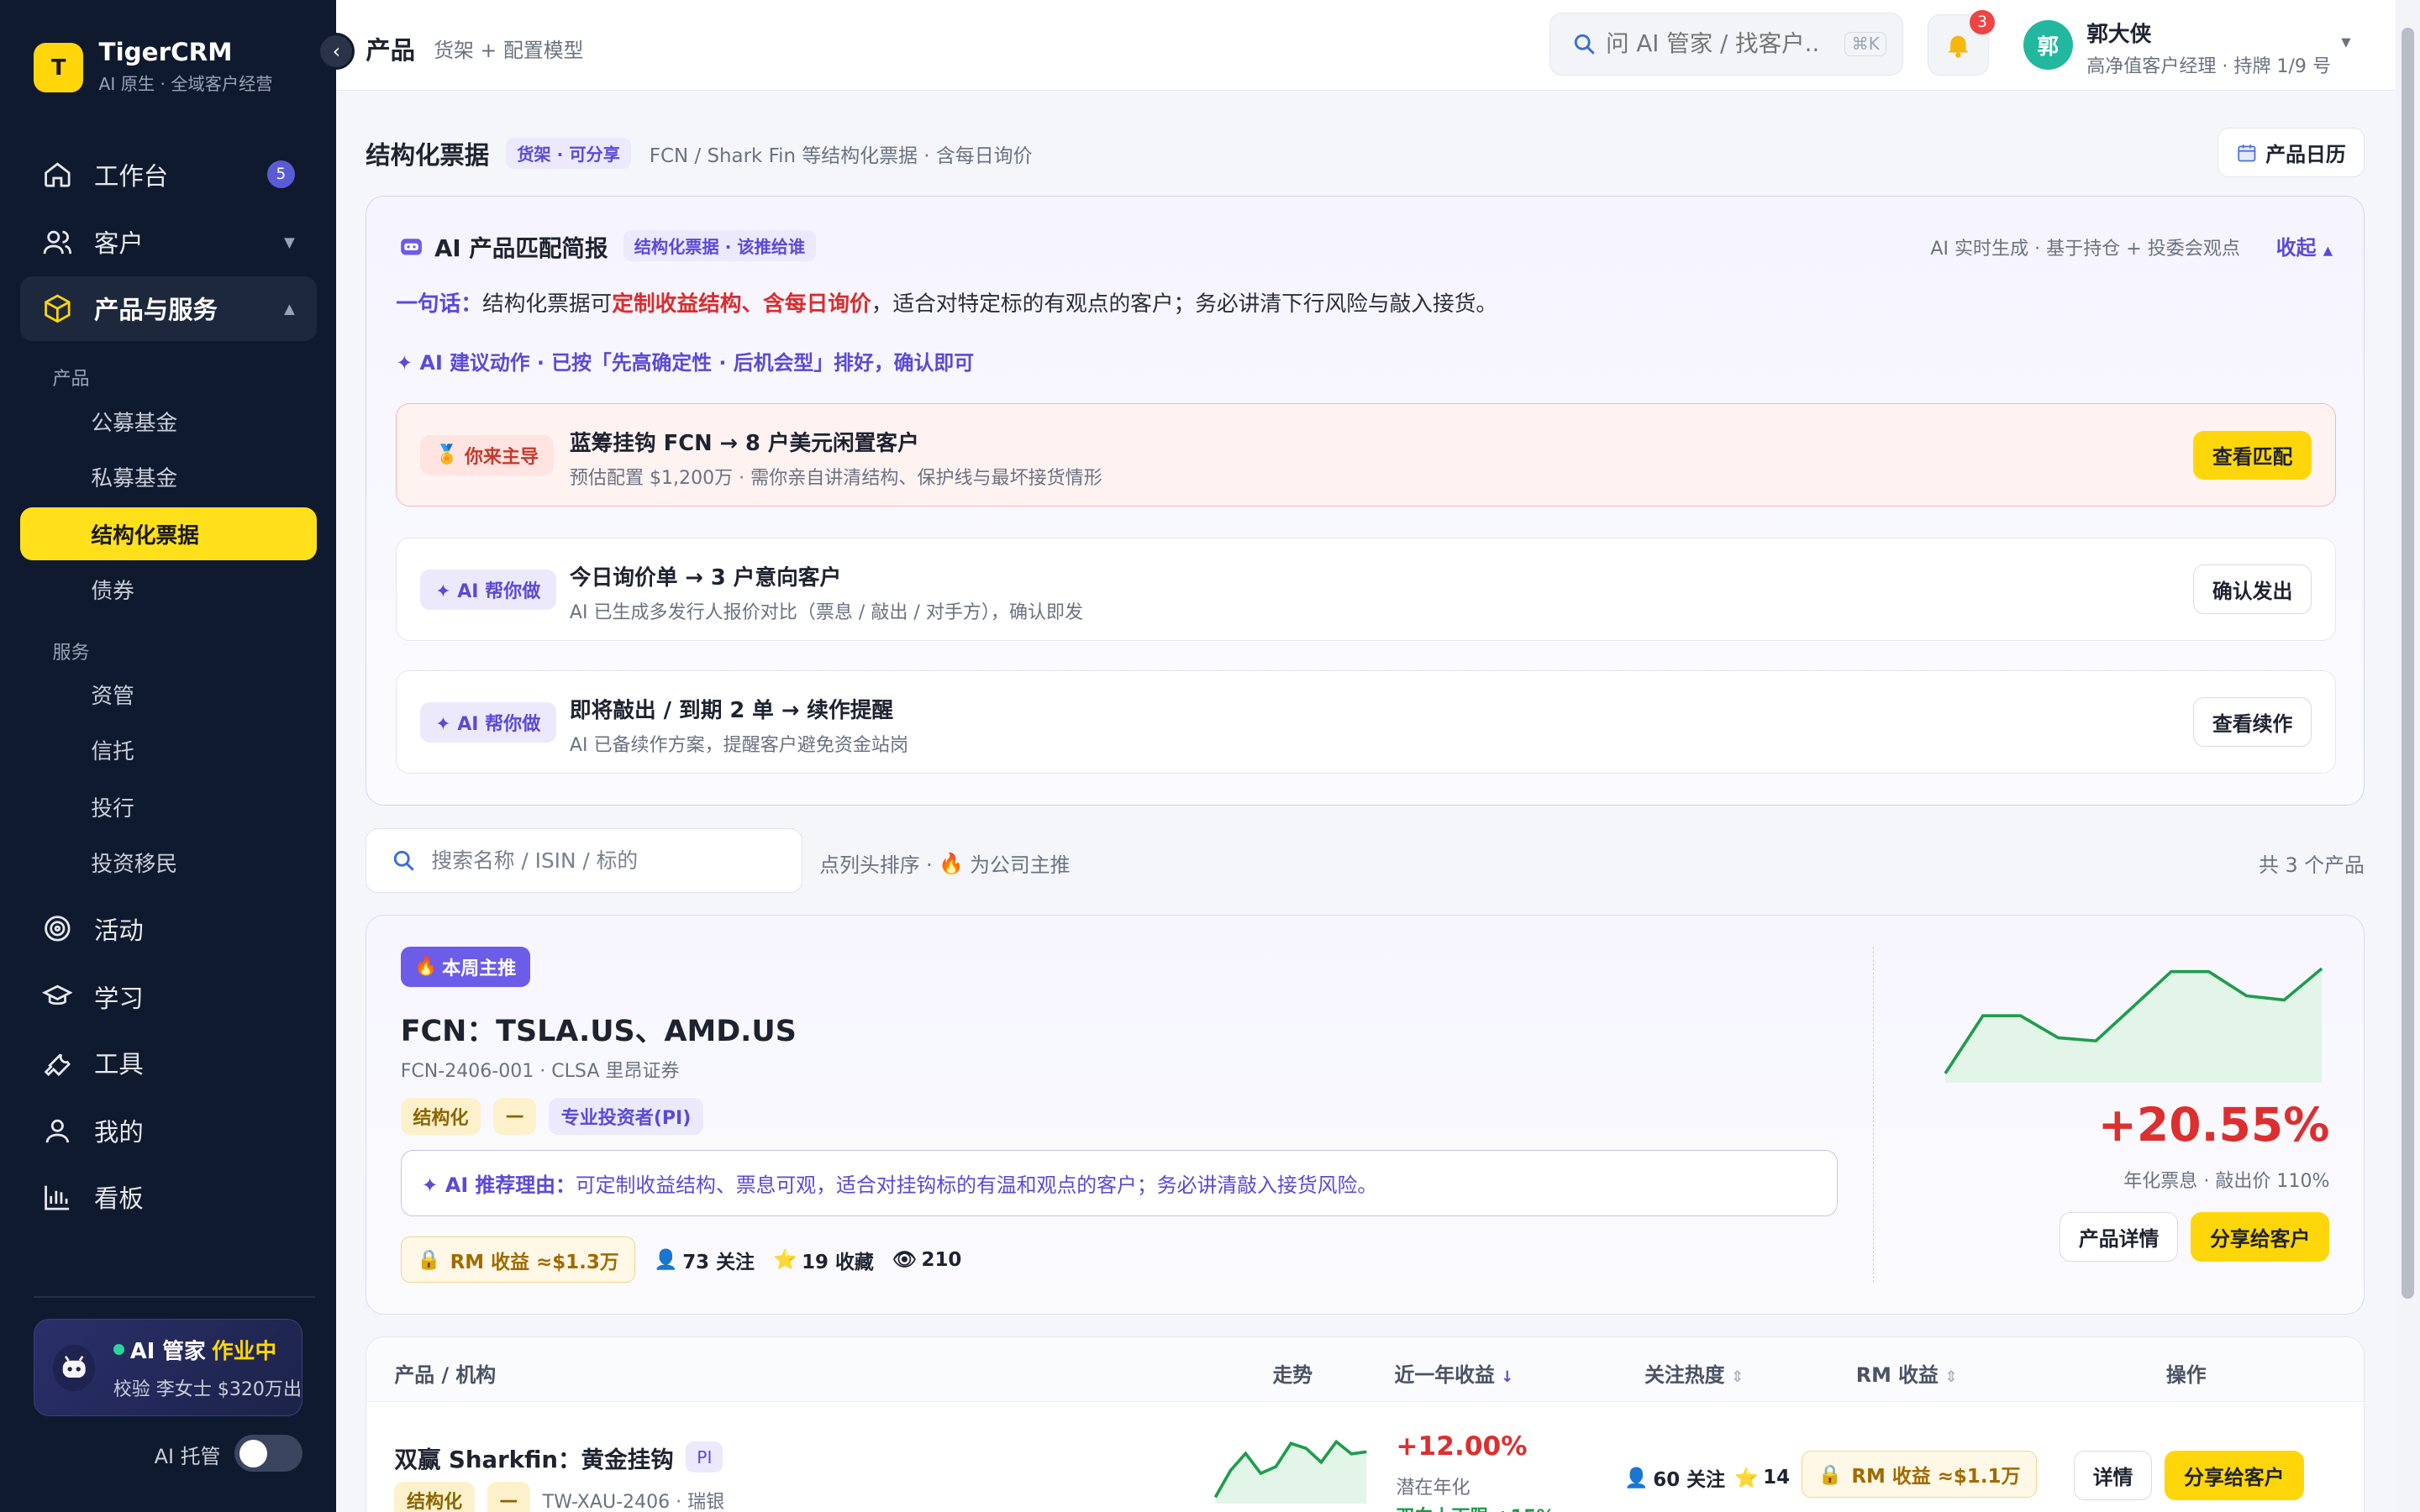  I want to click on featured-stats: 🔒 RM 收益 ≈$1.3万 👤 73 关注 ⭐ 19 收藏 👁 210, so click(680, 1260).